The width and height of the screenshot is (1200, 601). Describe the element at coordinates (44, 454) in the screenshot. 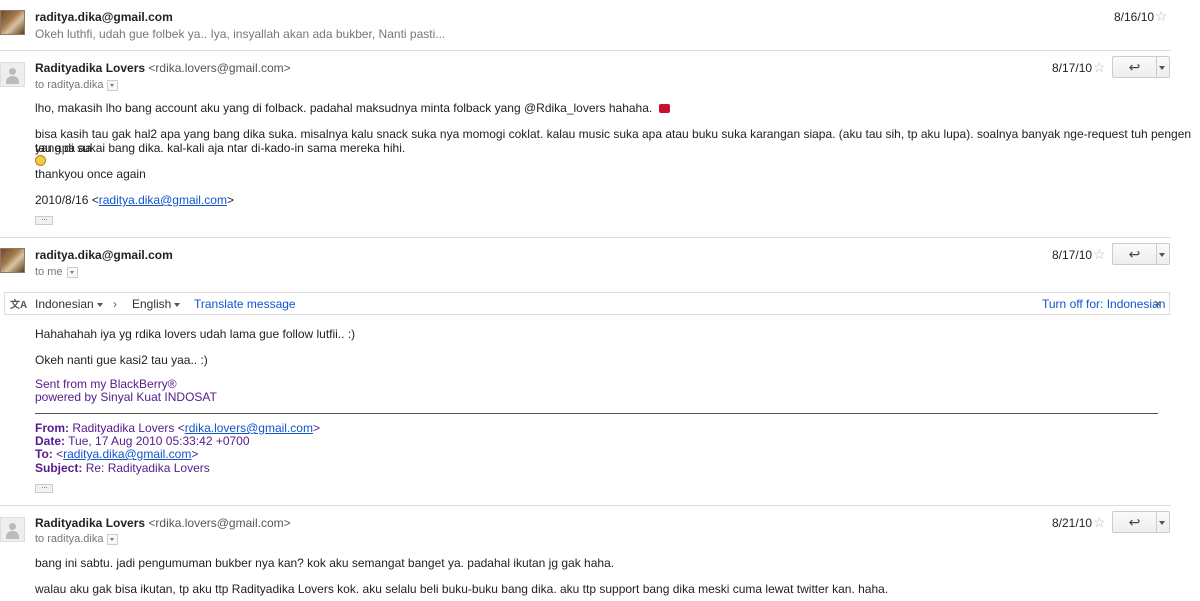

I see `to-label: To:` at that location.